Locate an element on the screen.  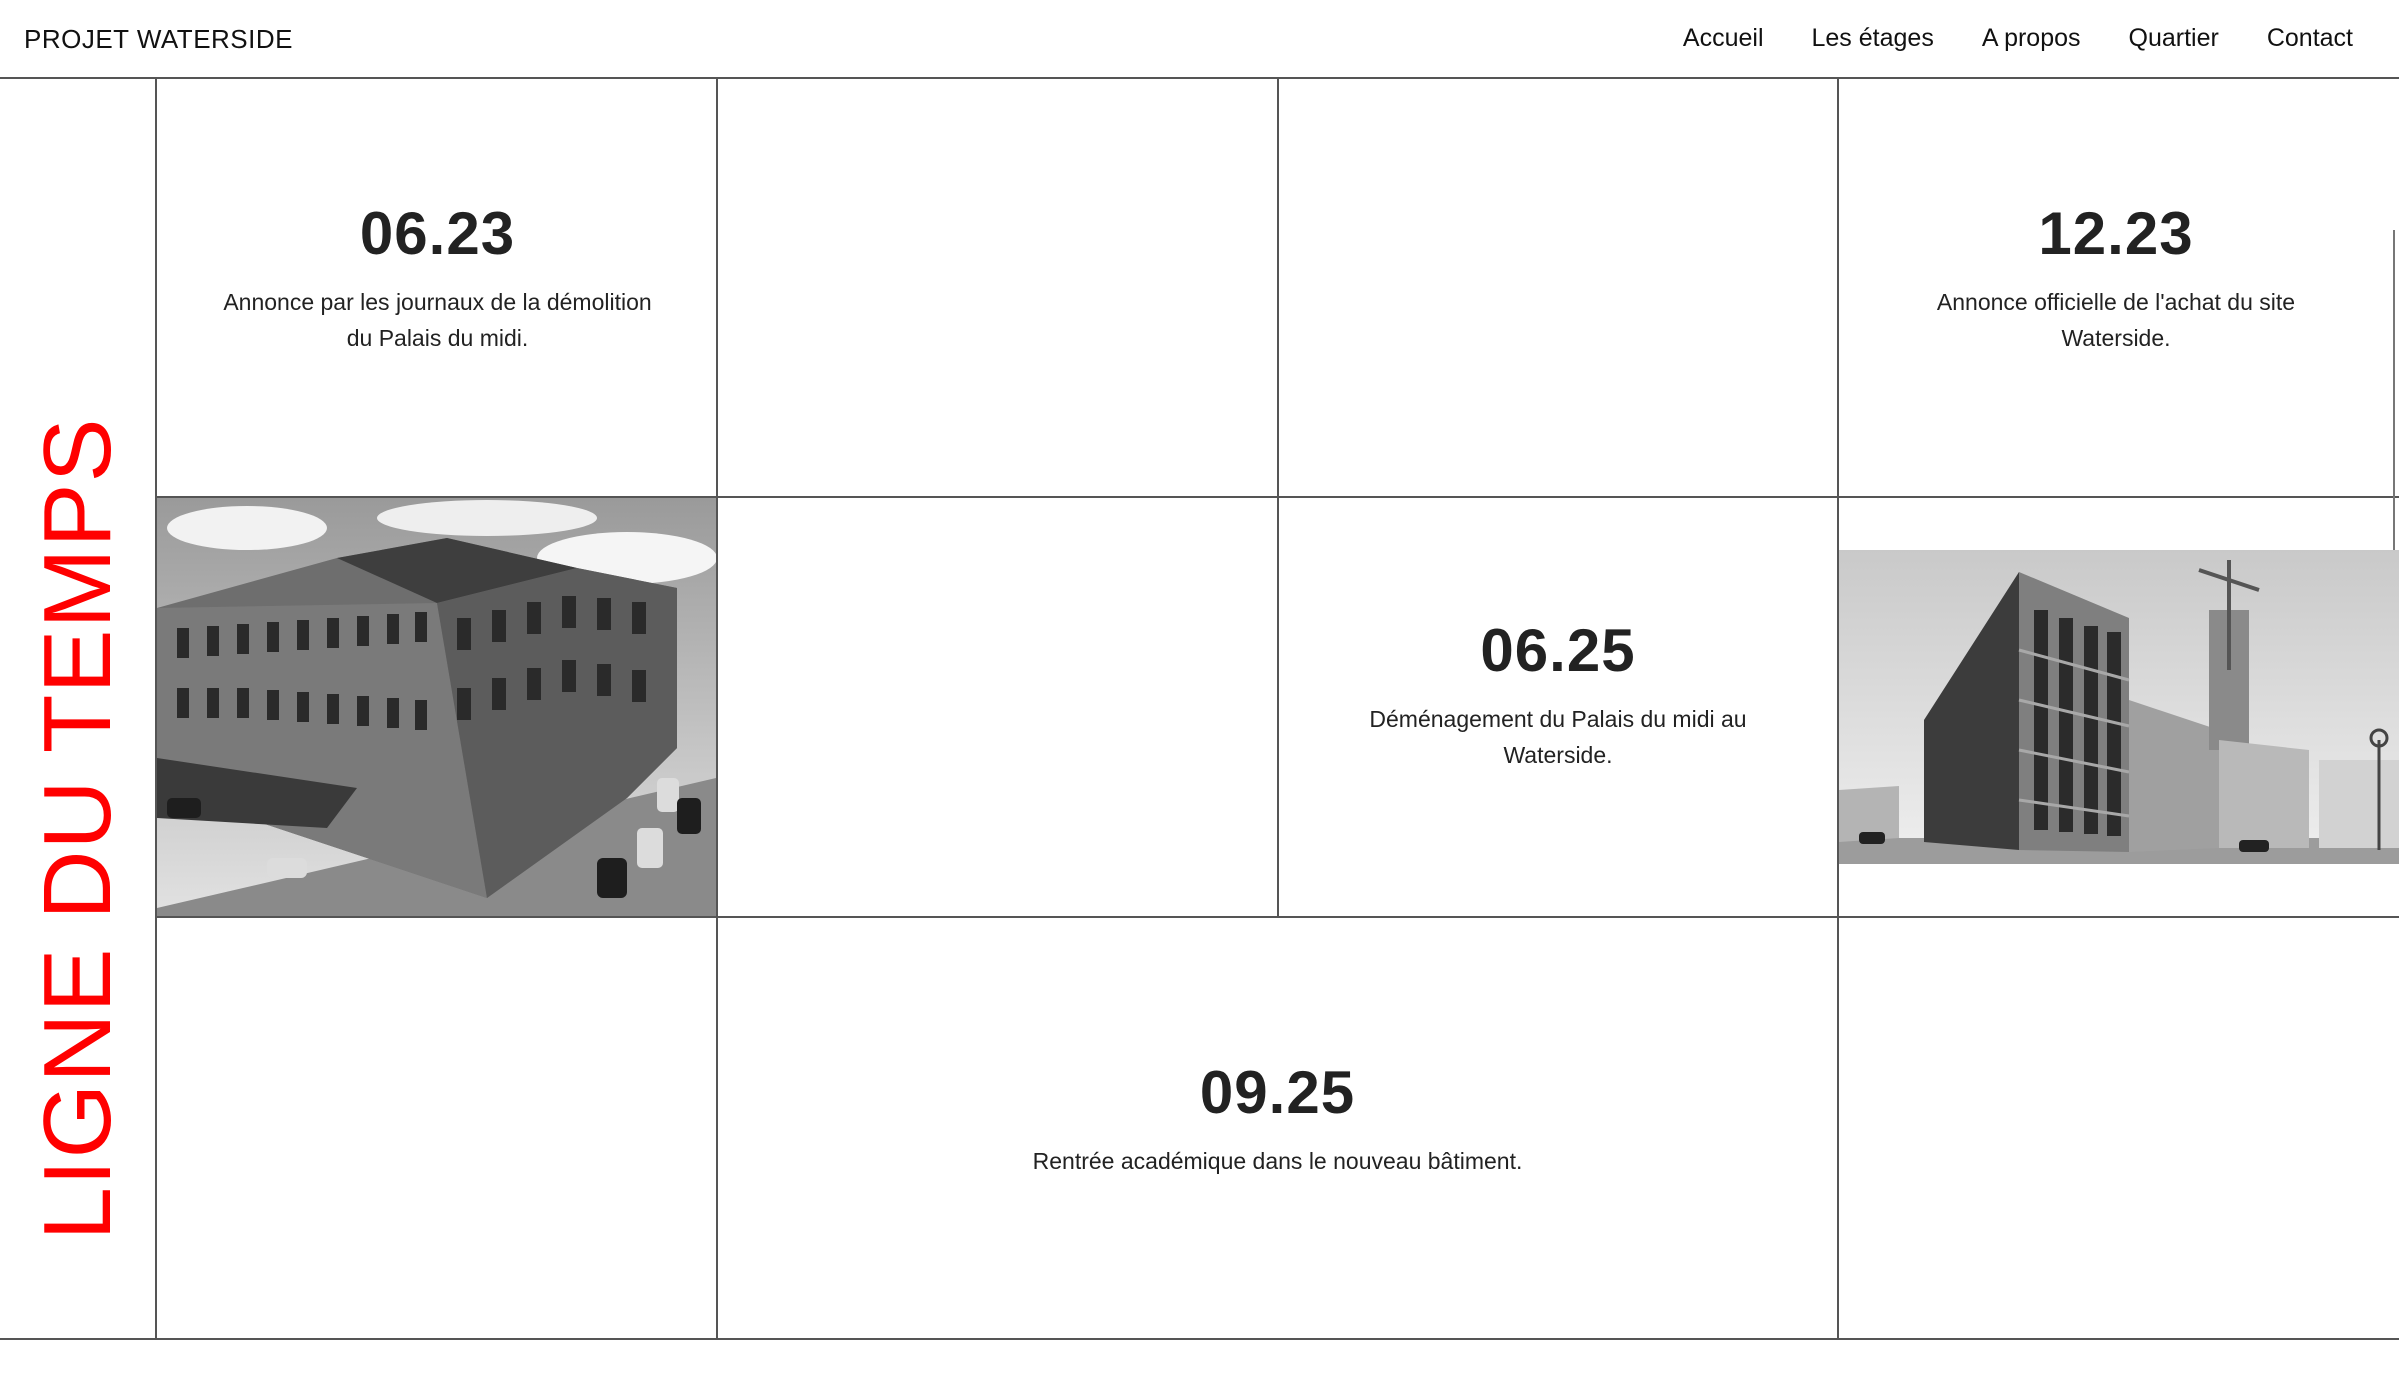
new-building-image is located at coordinates (2119, 707).